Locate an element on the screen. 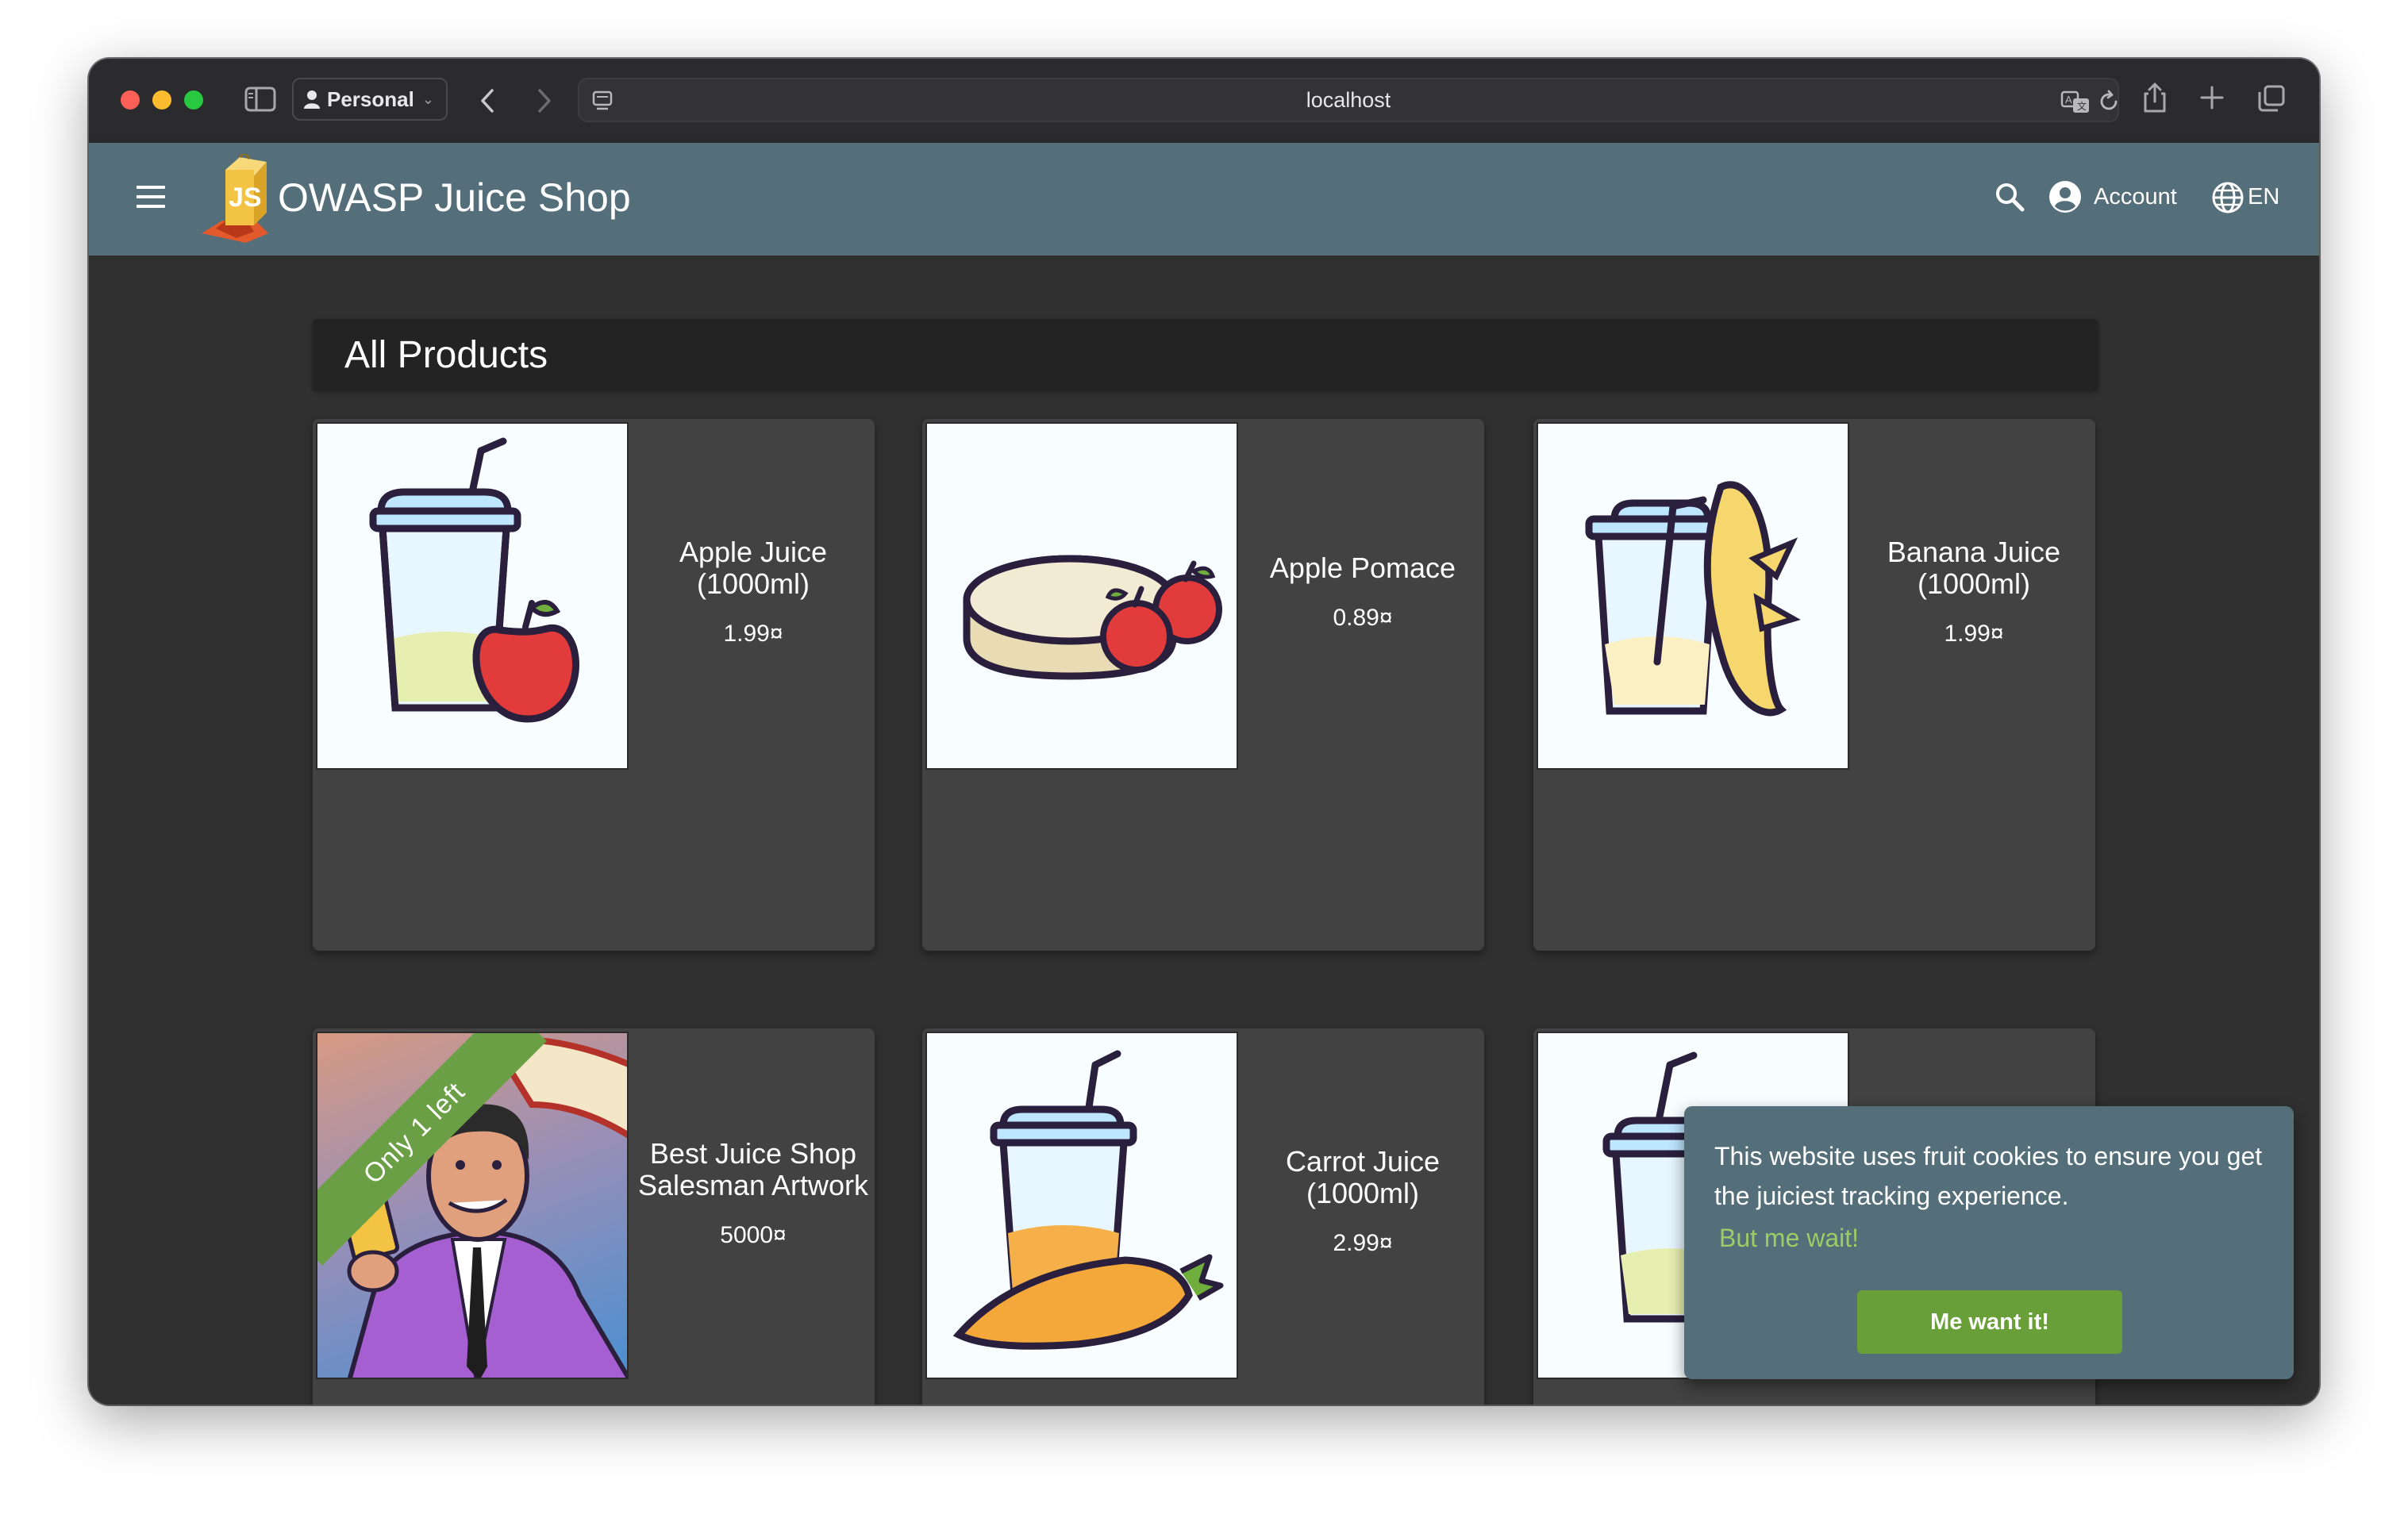 This screenshot has width=2408, height=1522. banana-juice-image is located at coordinates (1693, 599).